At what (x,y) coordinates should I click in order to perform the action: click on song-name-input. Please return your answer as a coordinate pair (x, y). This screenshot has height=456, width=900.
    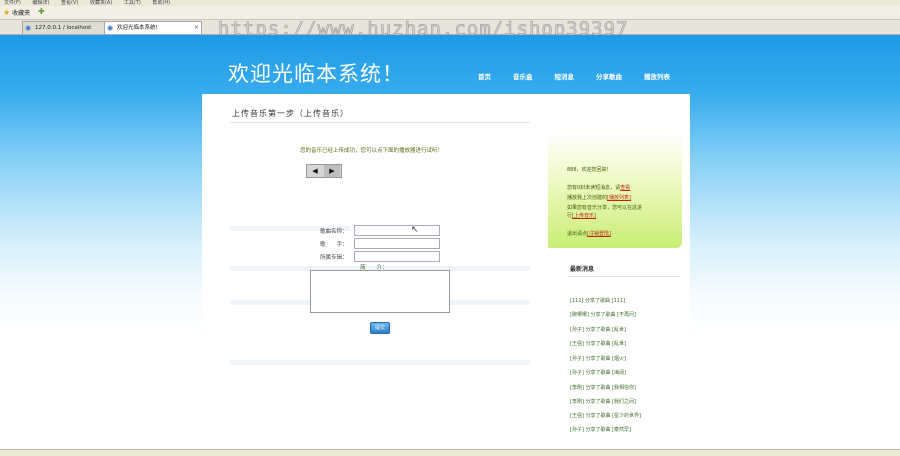
    Looking at the image, I should click on (397, 230).